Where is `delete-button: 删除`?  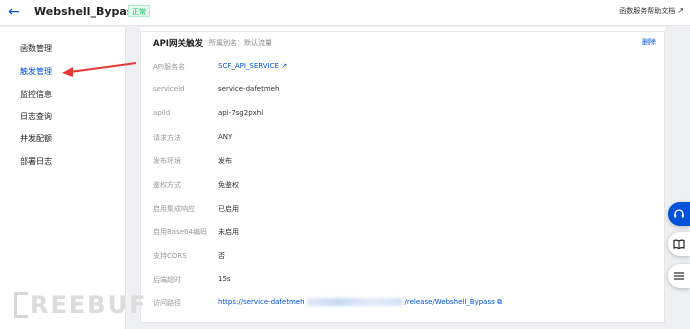
delete-button: 删除 is located at coordinates (649, 42).